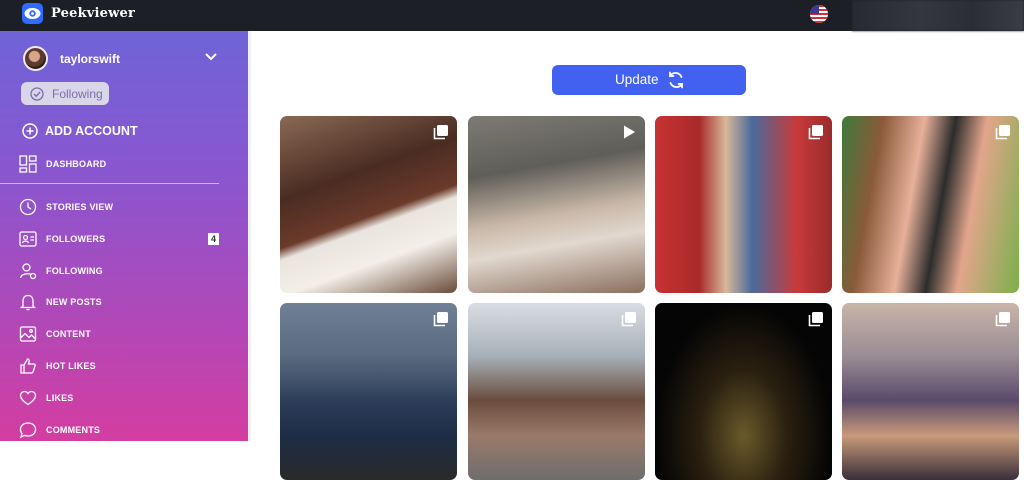  What do you see at coordinates (91, 131) in the screenshot?
I see `add-account-label: ADD ACCOUNT` at bounding box center [91, 131].